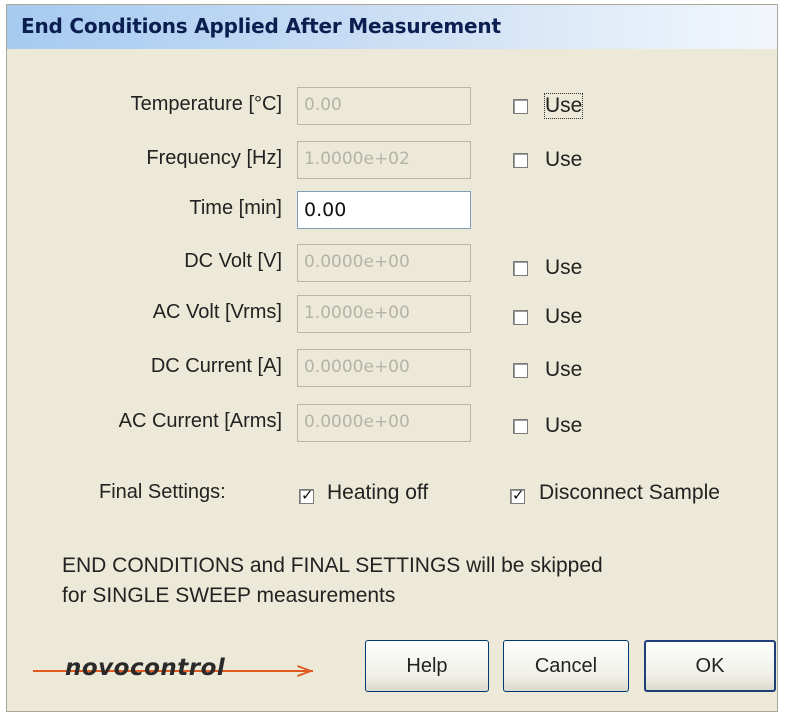 The width and height of the screenshot is (787, 716). Describe the element at coordinates (520, 160) in the screenshot. I see `frequency-use-checkbox` at that location.